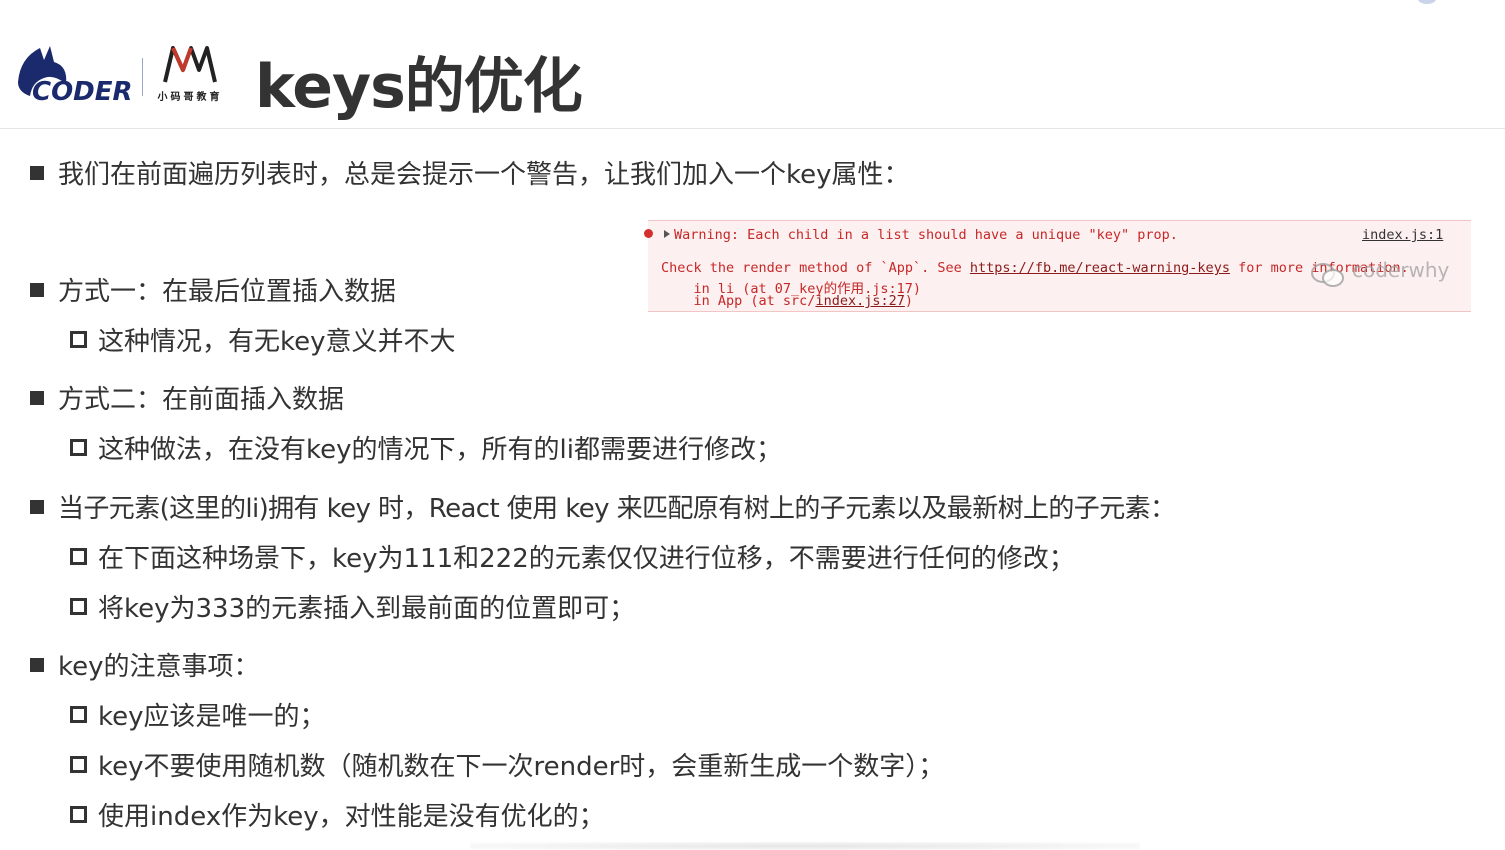 The image size is (1505, 850). What do you see at coordinates (75, 75) in the screenshot?
I see `coder-wolf-logo: CODER` at bounding box center [75, 75].